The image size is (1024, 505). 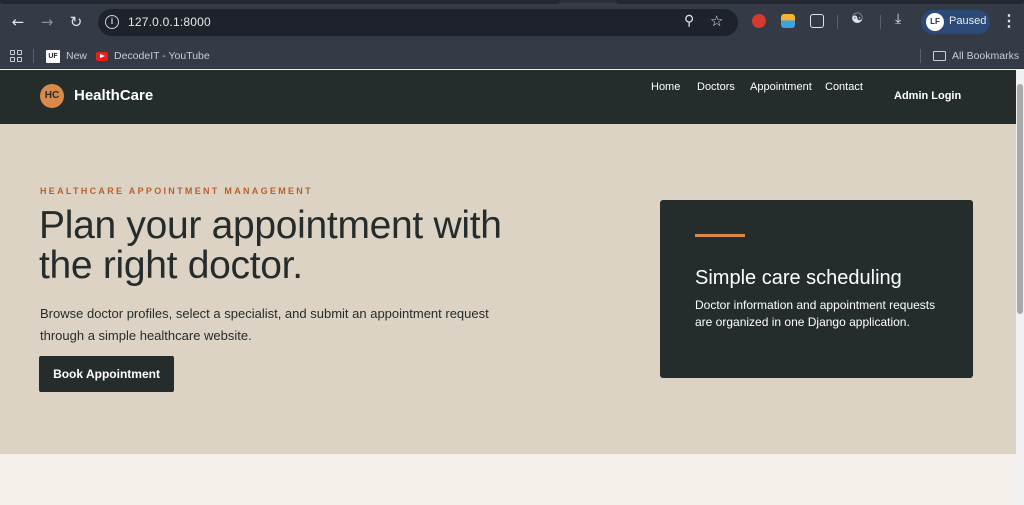 I want to click on next-section, so click(x=508, y=479).